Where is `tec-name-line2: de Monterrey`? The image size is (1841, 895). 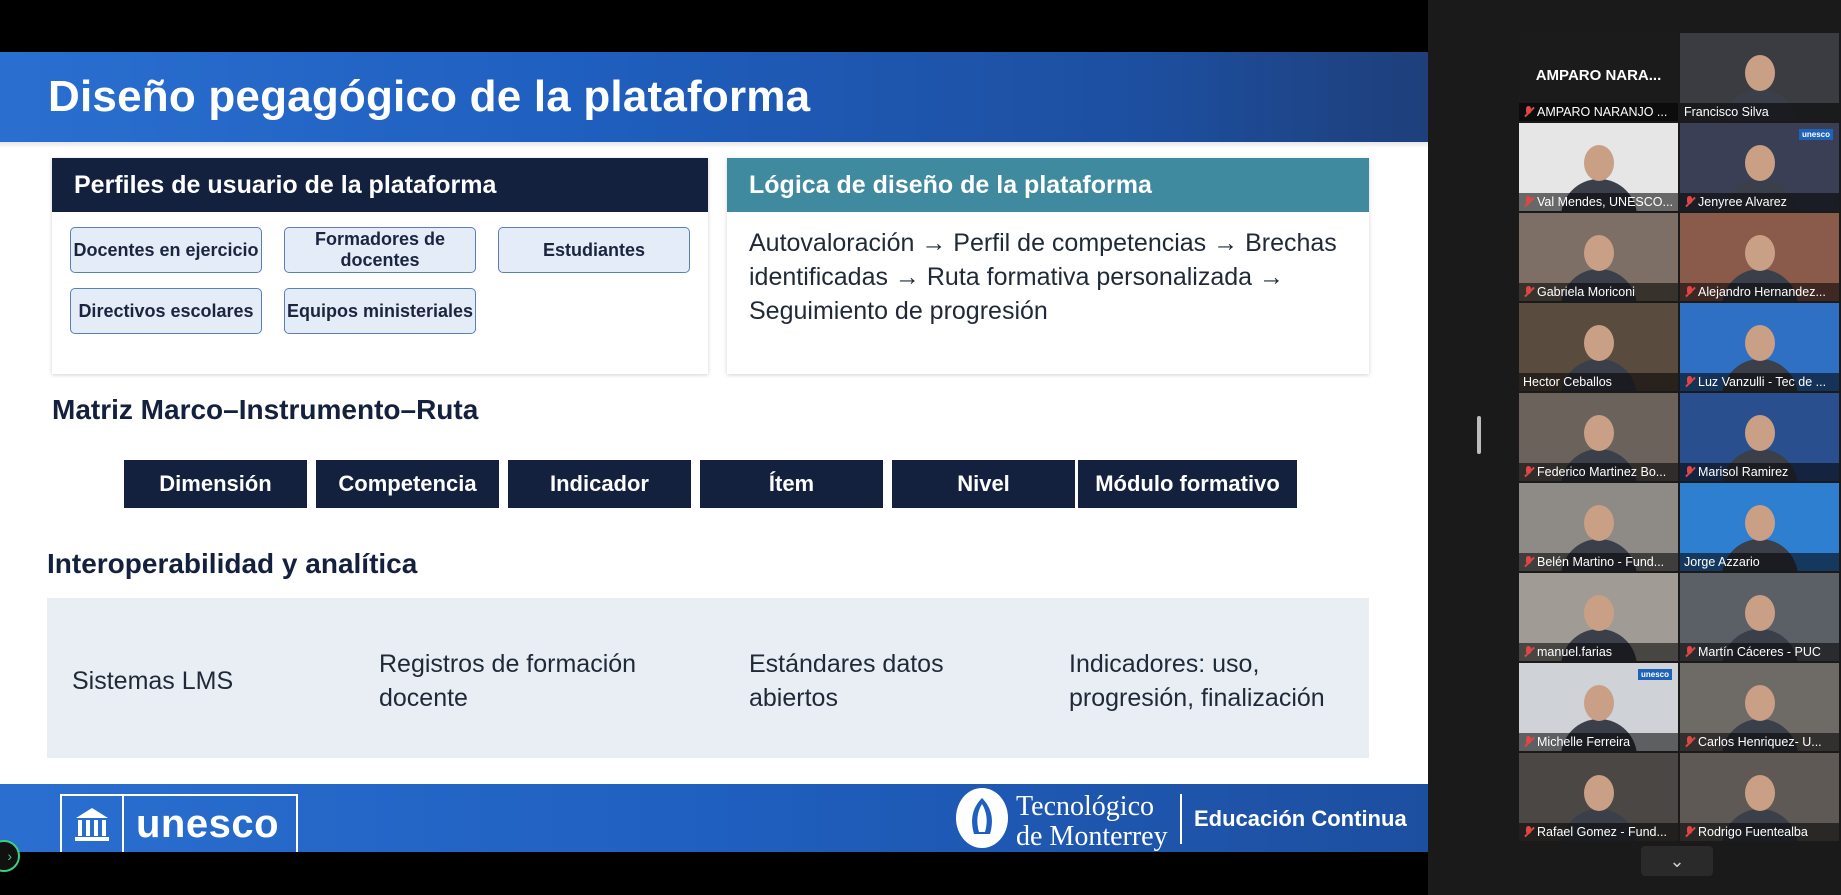 tec-name-line2: de Monterrey is located at coordinates (1092, 836).